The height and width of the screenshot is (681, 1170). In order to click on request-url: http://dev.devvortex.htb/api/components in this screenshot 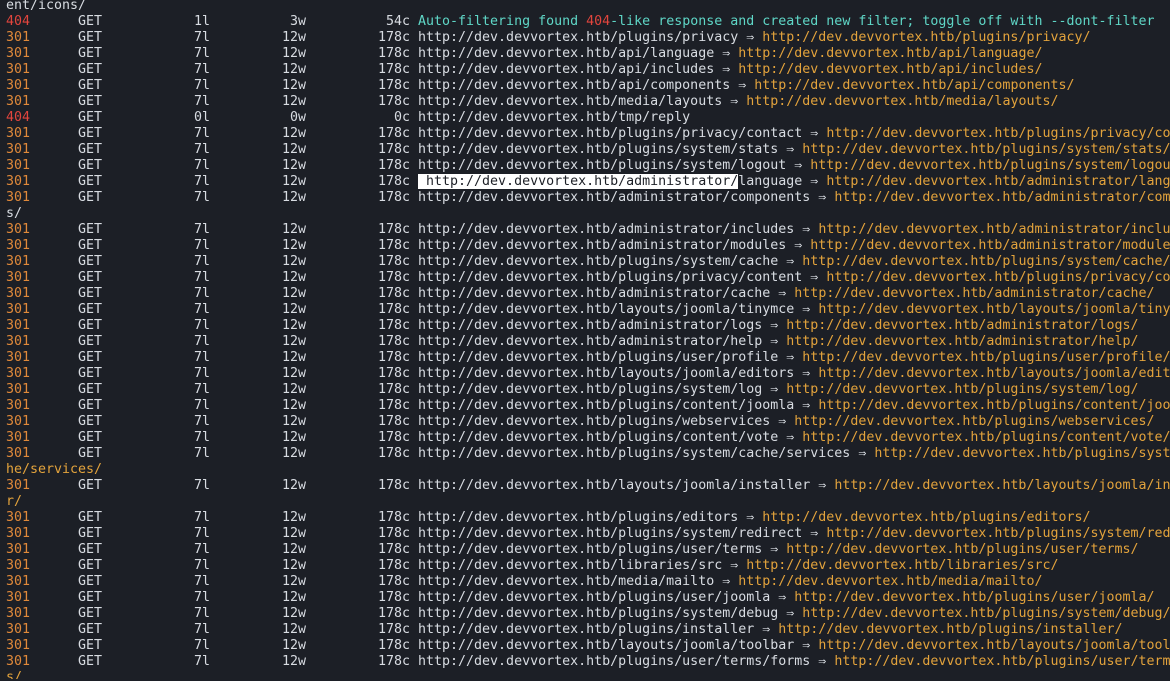, I will do `click(574, 85)`.